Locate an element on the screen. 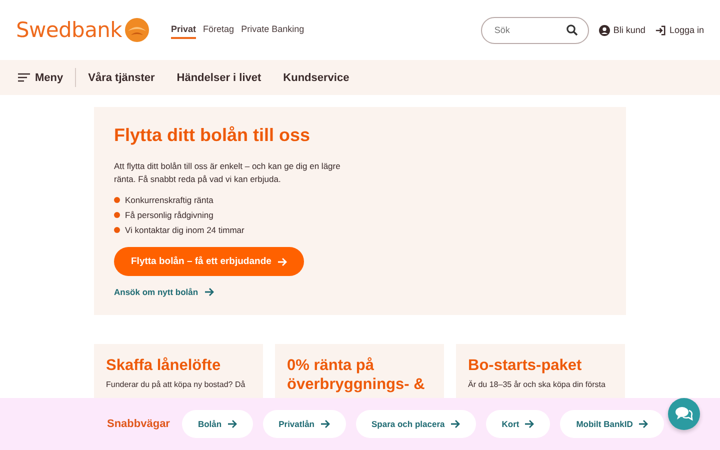  chat-icon is located at coordinates (684, 414).